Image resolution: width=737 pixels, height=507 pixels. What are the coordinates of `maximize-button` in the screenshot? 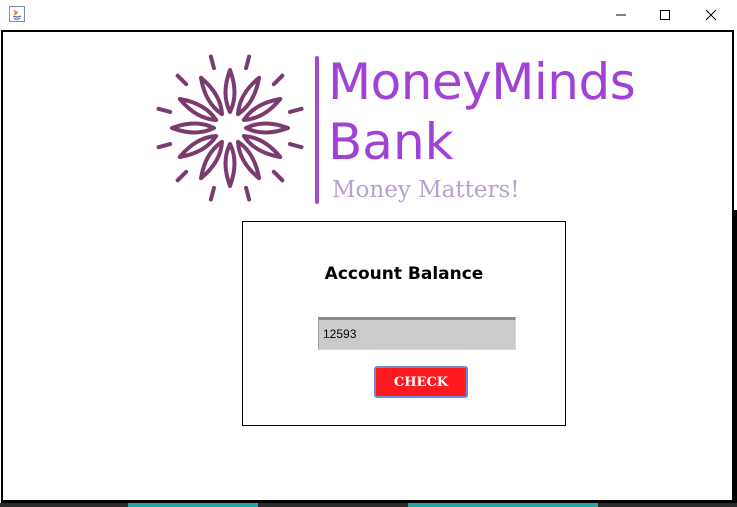 It's located at (665, 15).